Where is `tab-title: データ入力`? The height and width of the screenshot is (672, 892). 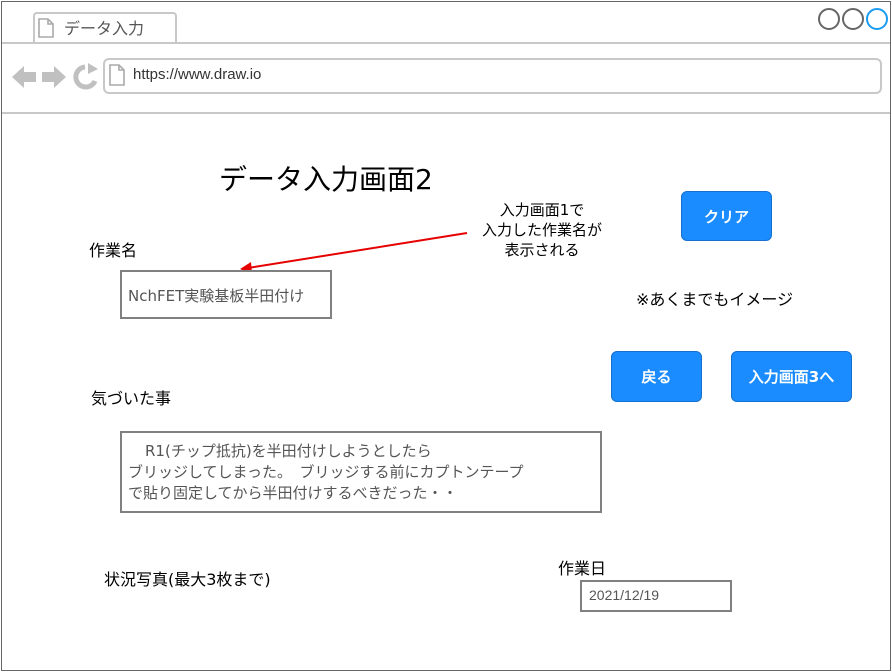
tab-title: データ入力 is located at coordinates (104, 28).